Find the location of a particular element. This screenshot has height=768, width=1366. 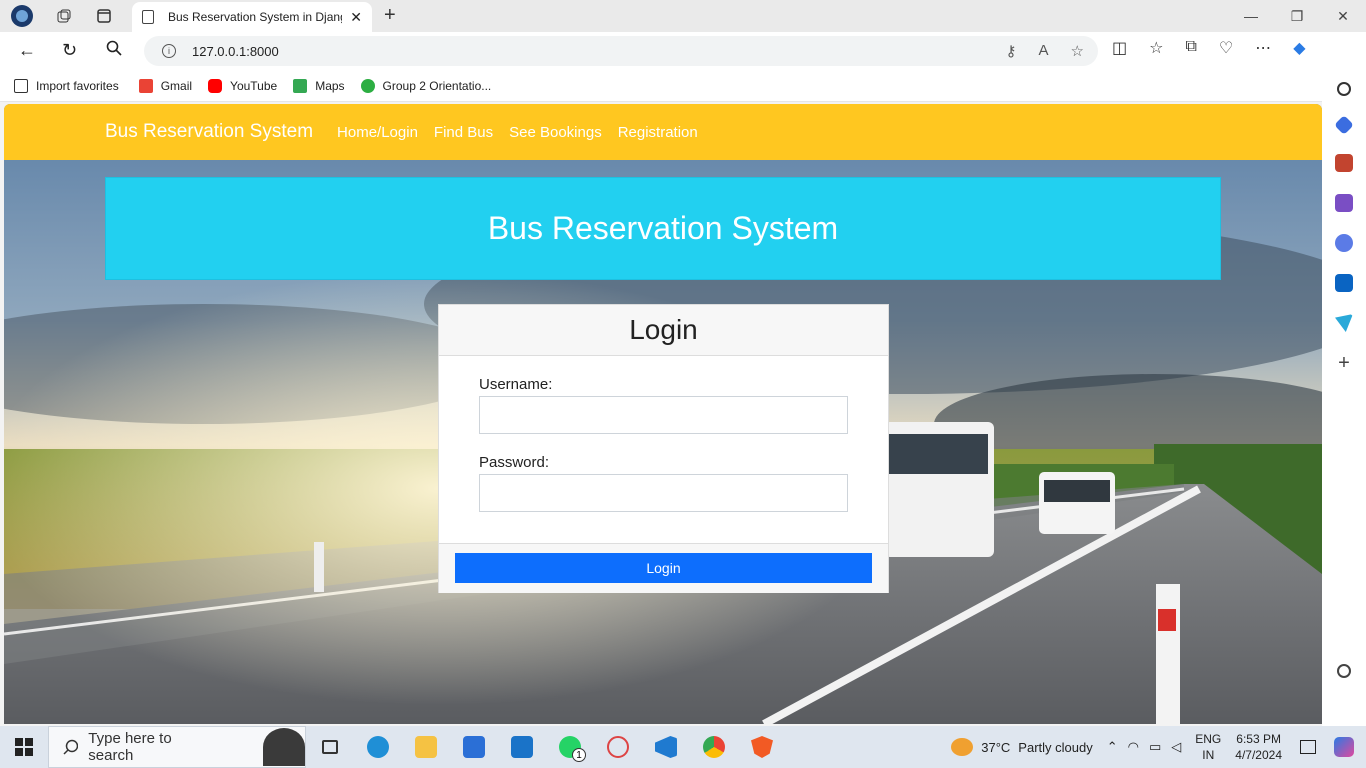

search-icon is located at coordinates (114, 50).